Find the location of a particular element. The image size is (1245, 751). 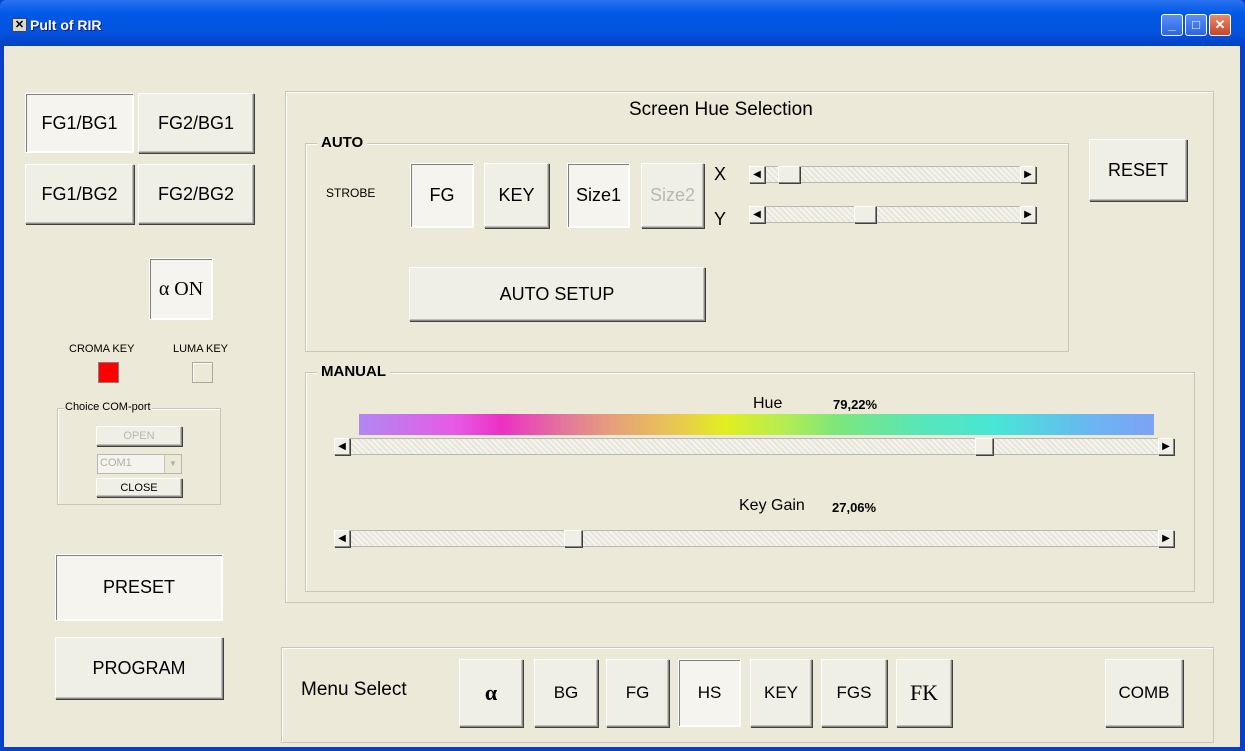

com-port-group-title: Choice COM-port is located at coordinates (108, 407).